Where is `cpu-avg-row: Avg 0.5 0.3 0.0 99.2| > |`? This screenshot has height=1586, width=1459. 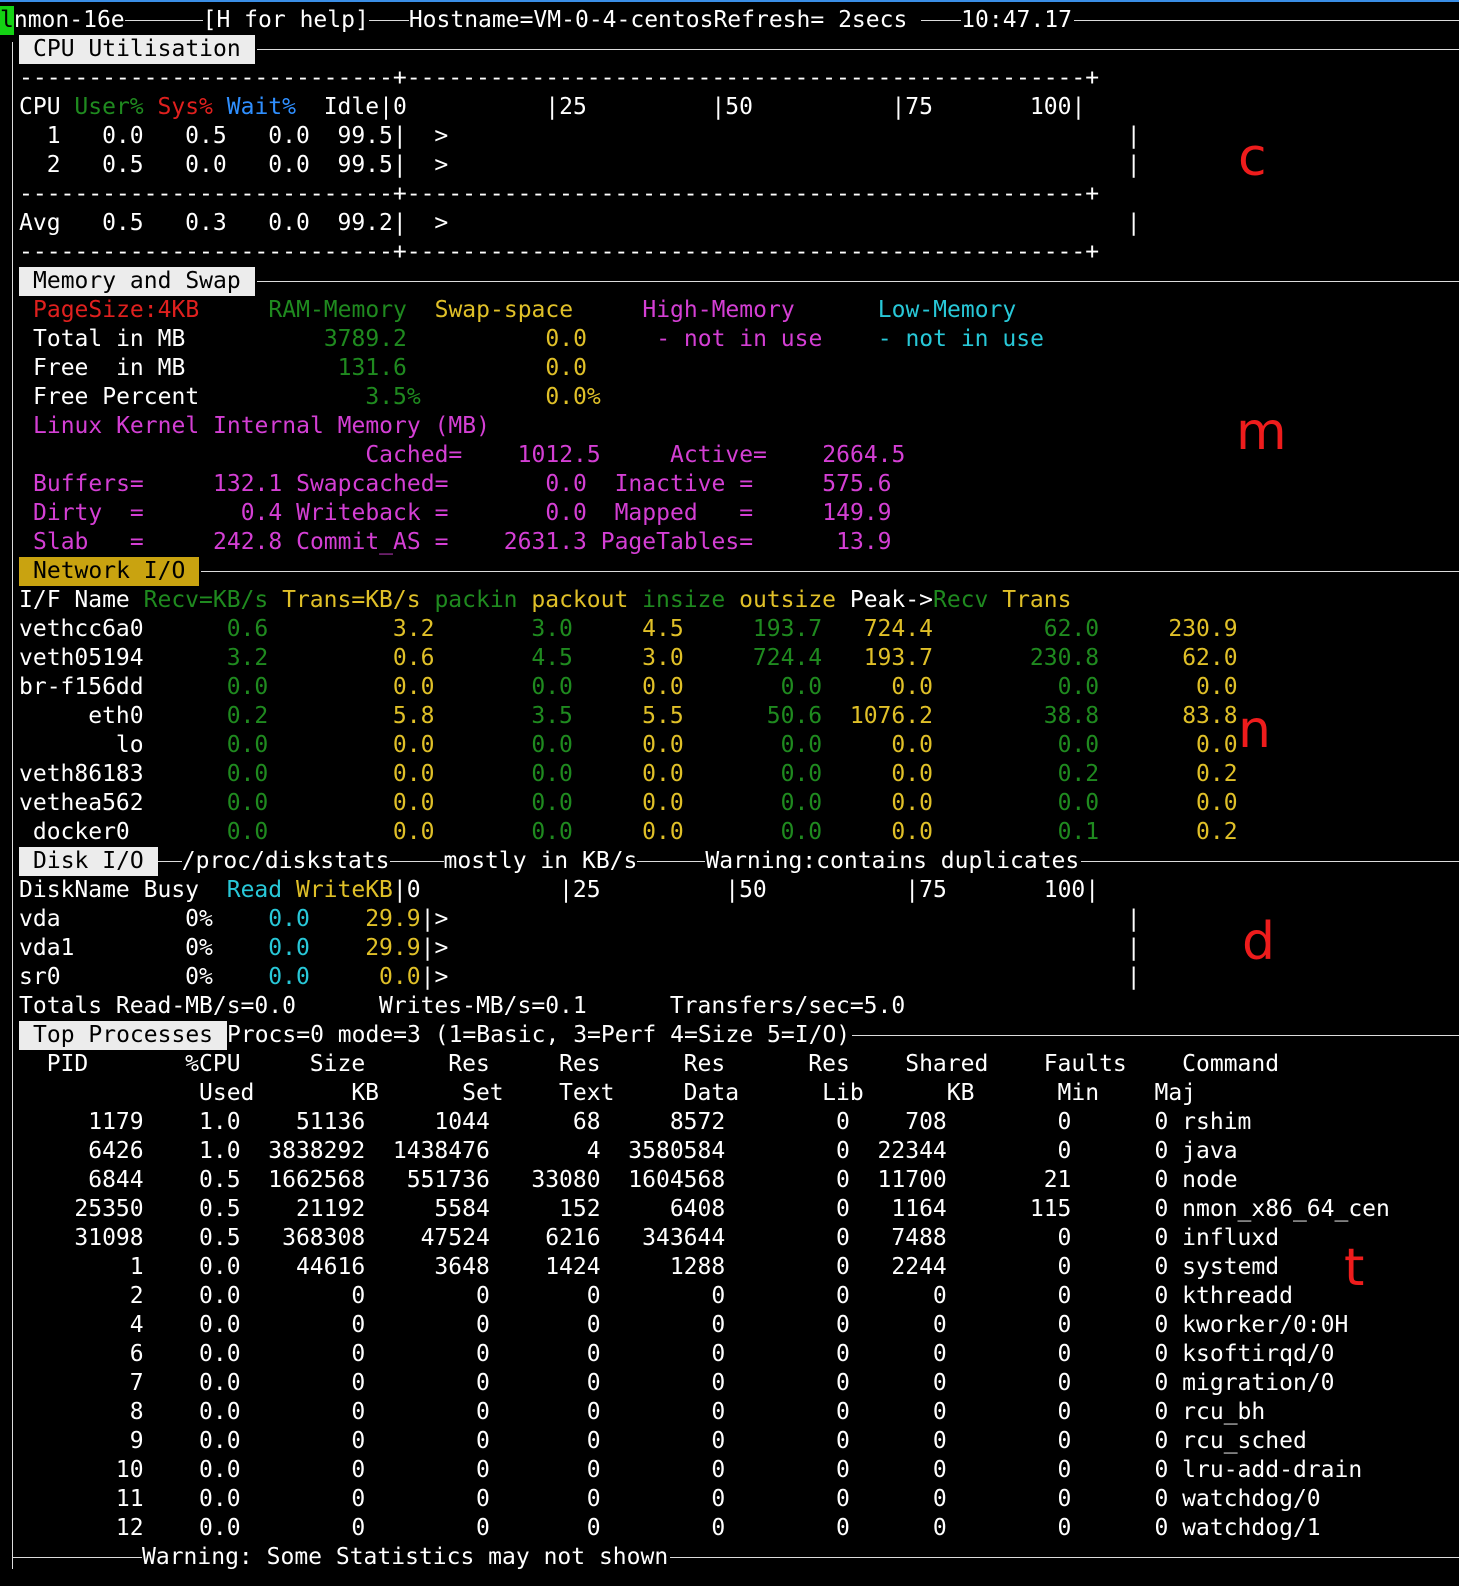
cpu-avg-row: Avg 0.5 0.3 0.0 99.2| > | is located at coordinates (580, 223).